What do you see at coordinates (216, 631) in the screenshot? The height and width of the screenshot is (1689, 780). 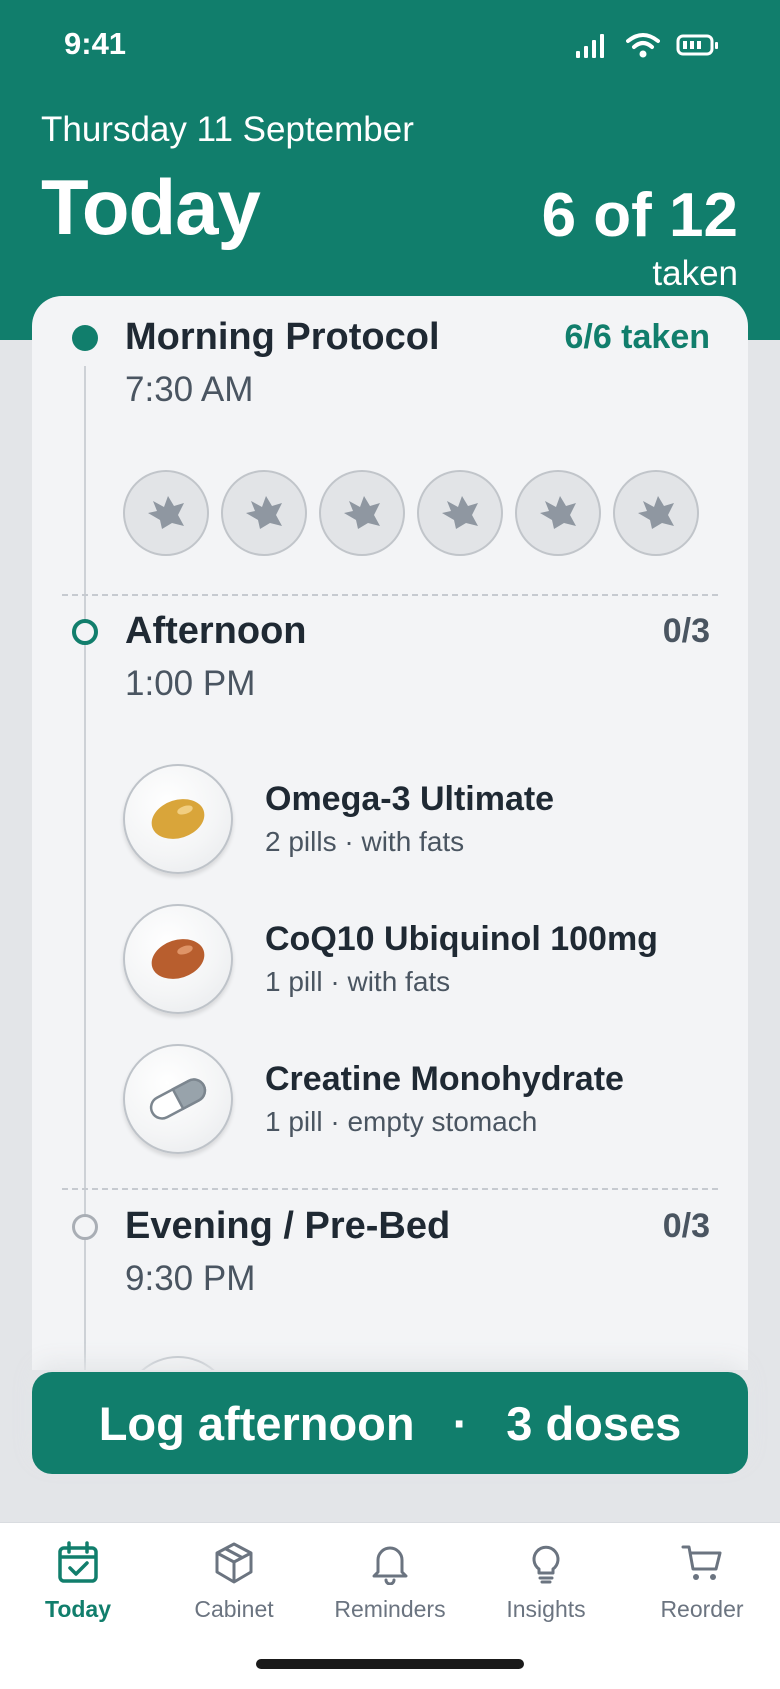 I see `section-title-afternoon: Afternoon` at bounding box center [216, 631].